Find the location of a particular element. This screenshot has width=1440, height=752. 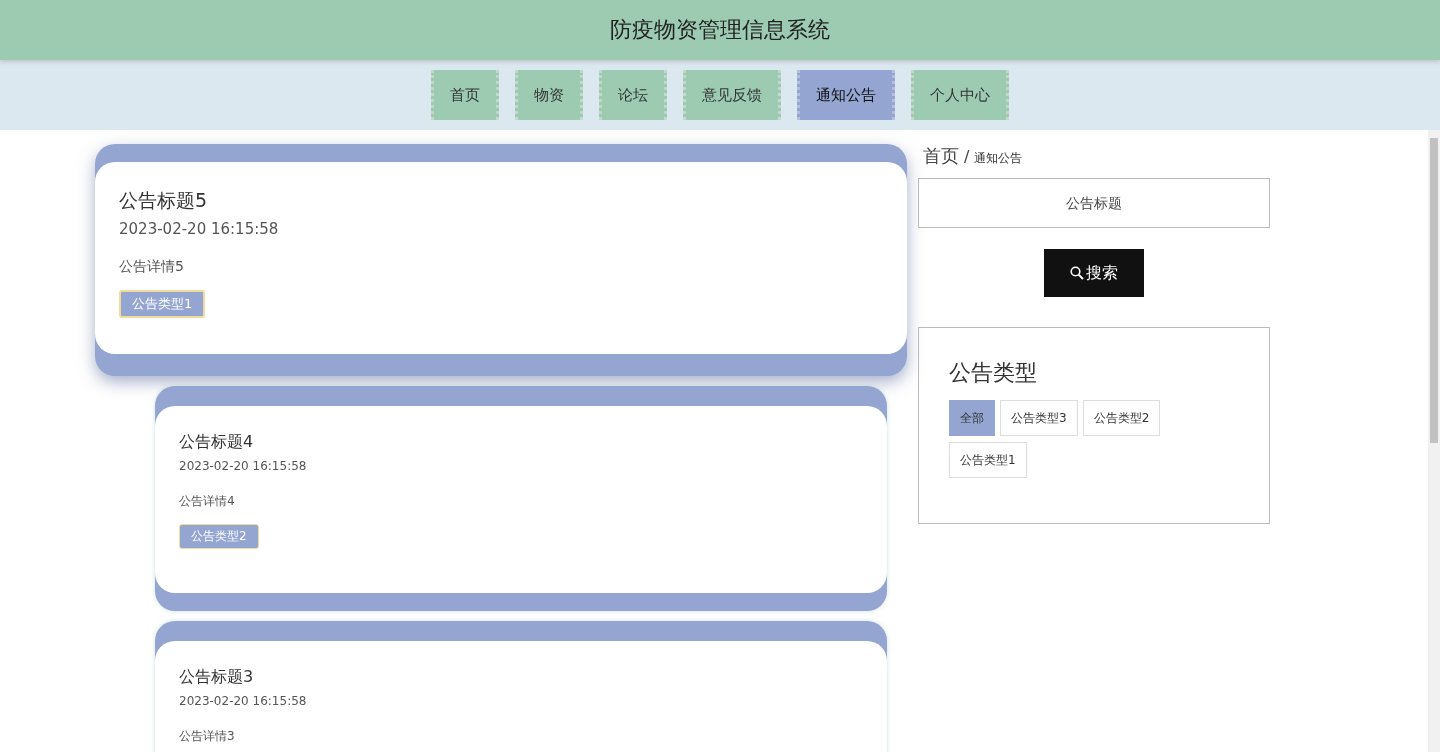

scrollbar is located at coordinates (1434, 441).